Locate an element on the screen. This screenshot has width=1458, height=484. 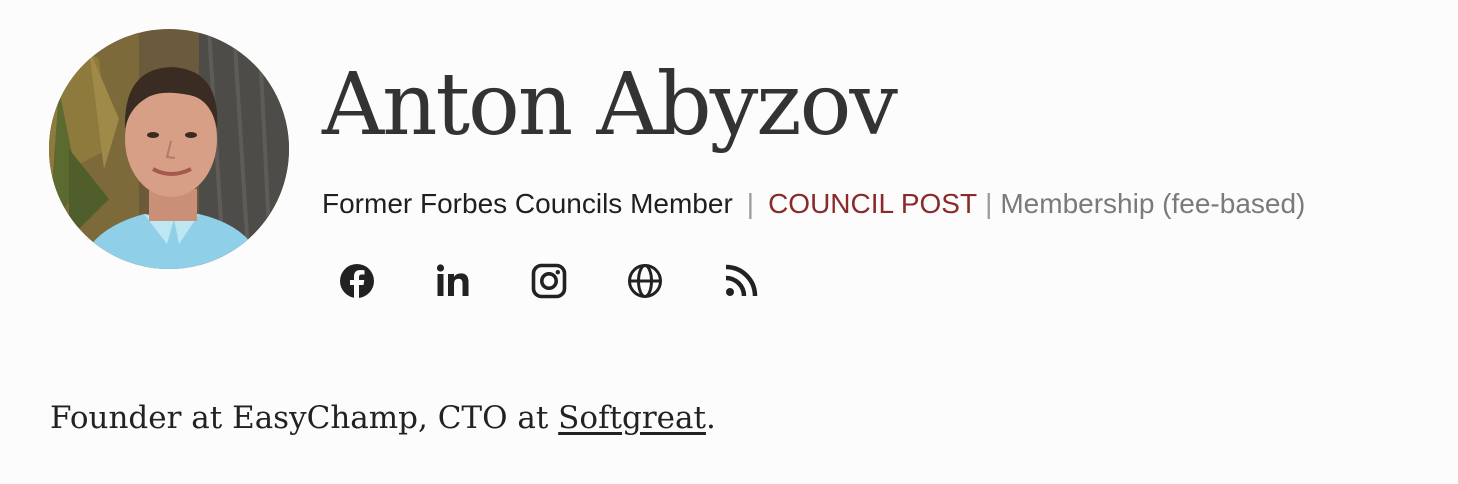
linkedin-icon is located at coordinates (452, 280).